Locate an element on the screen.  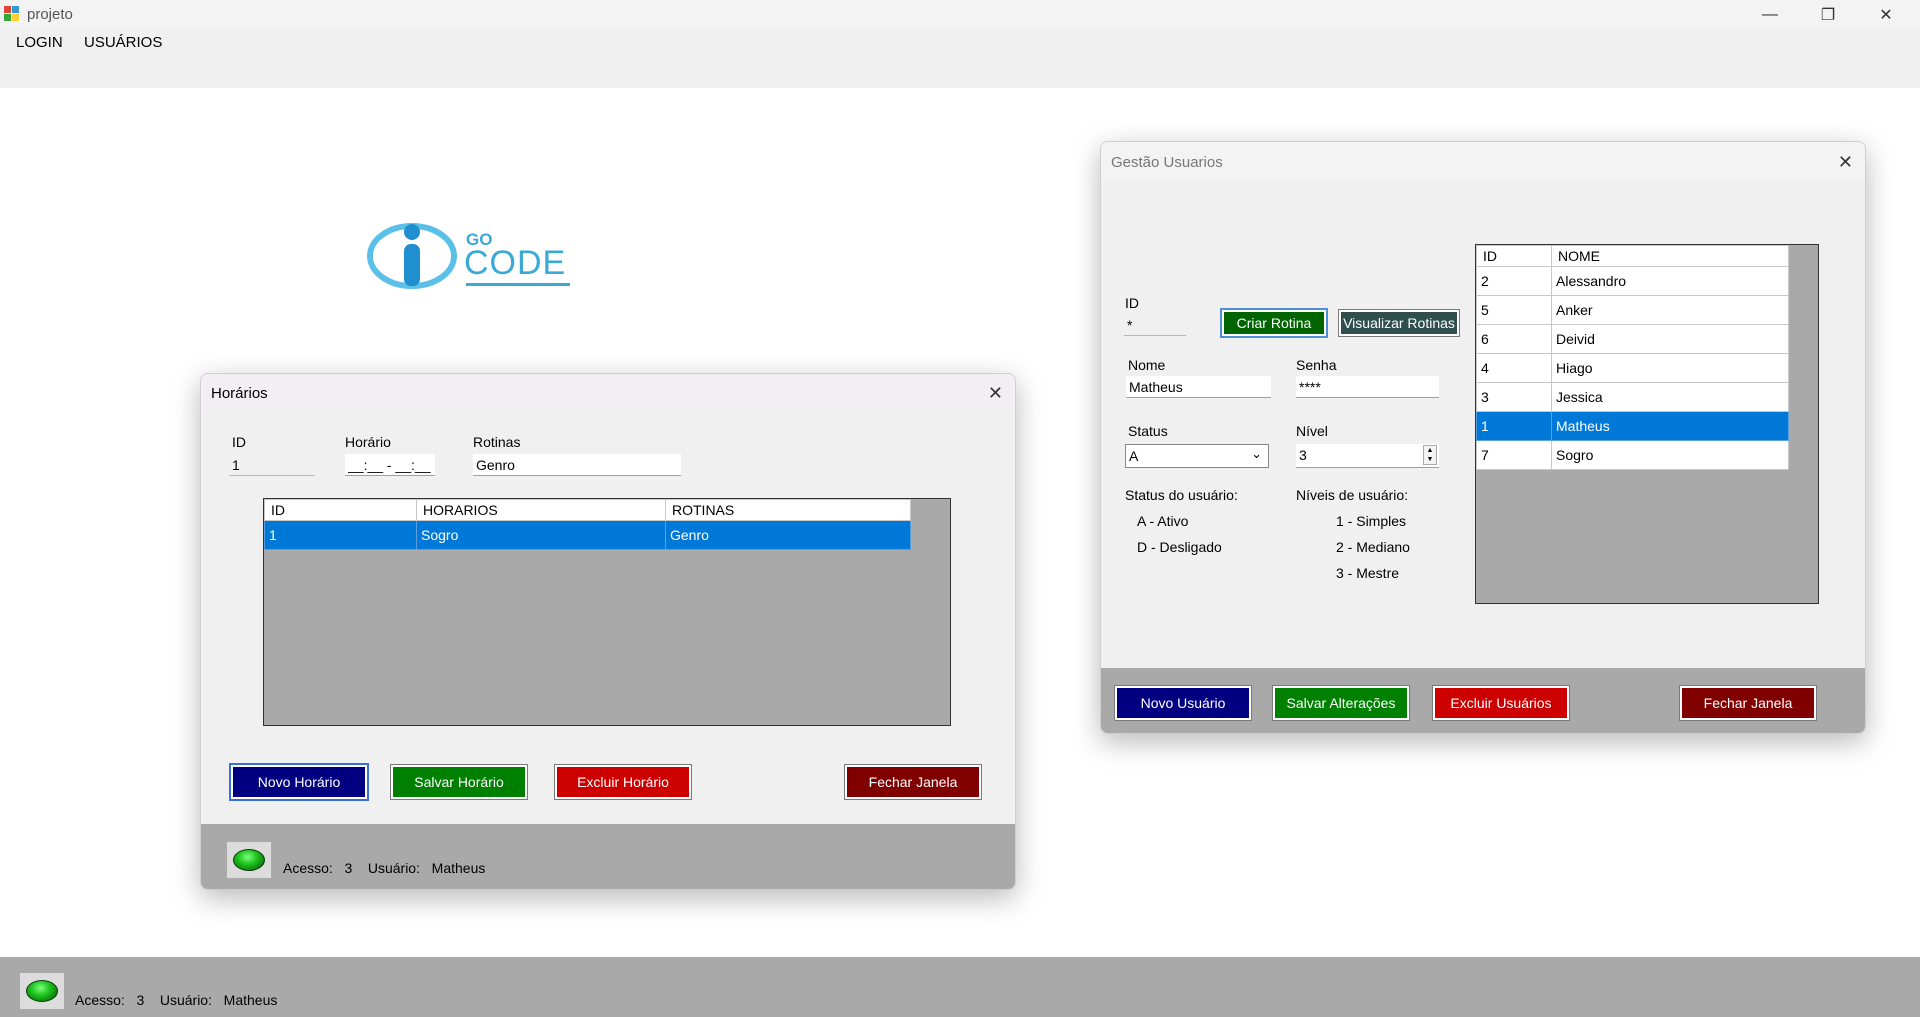
novo-horario-button: Novo Horário is located at coordinates (299, 782).